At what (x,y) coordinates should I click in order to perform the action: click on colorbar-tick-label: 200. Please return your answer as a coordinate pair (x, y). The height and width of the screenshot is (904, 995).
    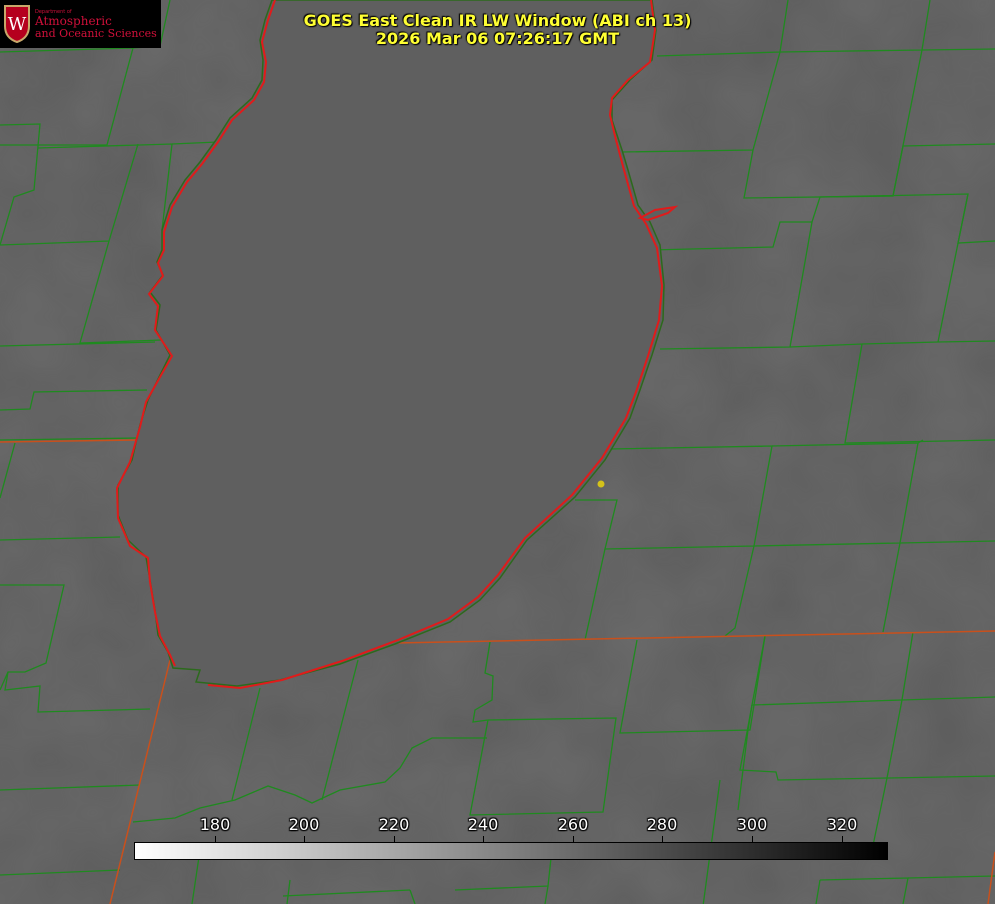
    Looking at the image, I should click on (304, 824).